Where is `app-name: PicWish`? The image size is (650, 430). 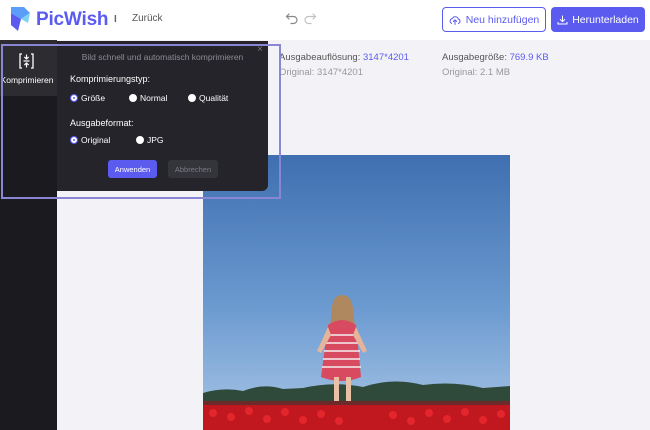
app-name: PicWish is located at coordinates (72, 19).